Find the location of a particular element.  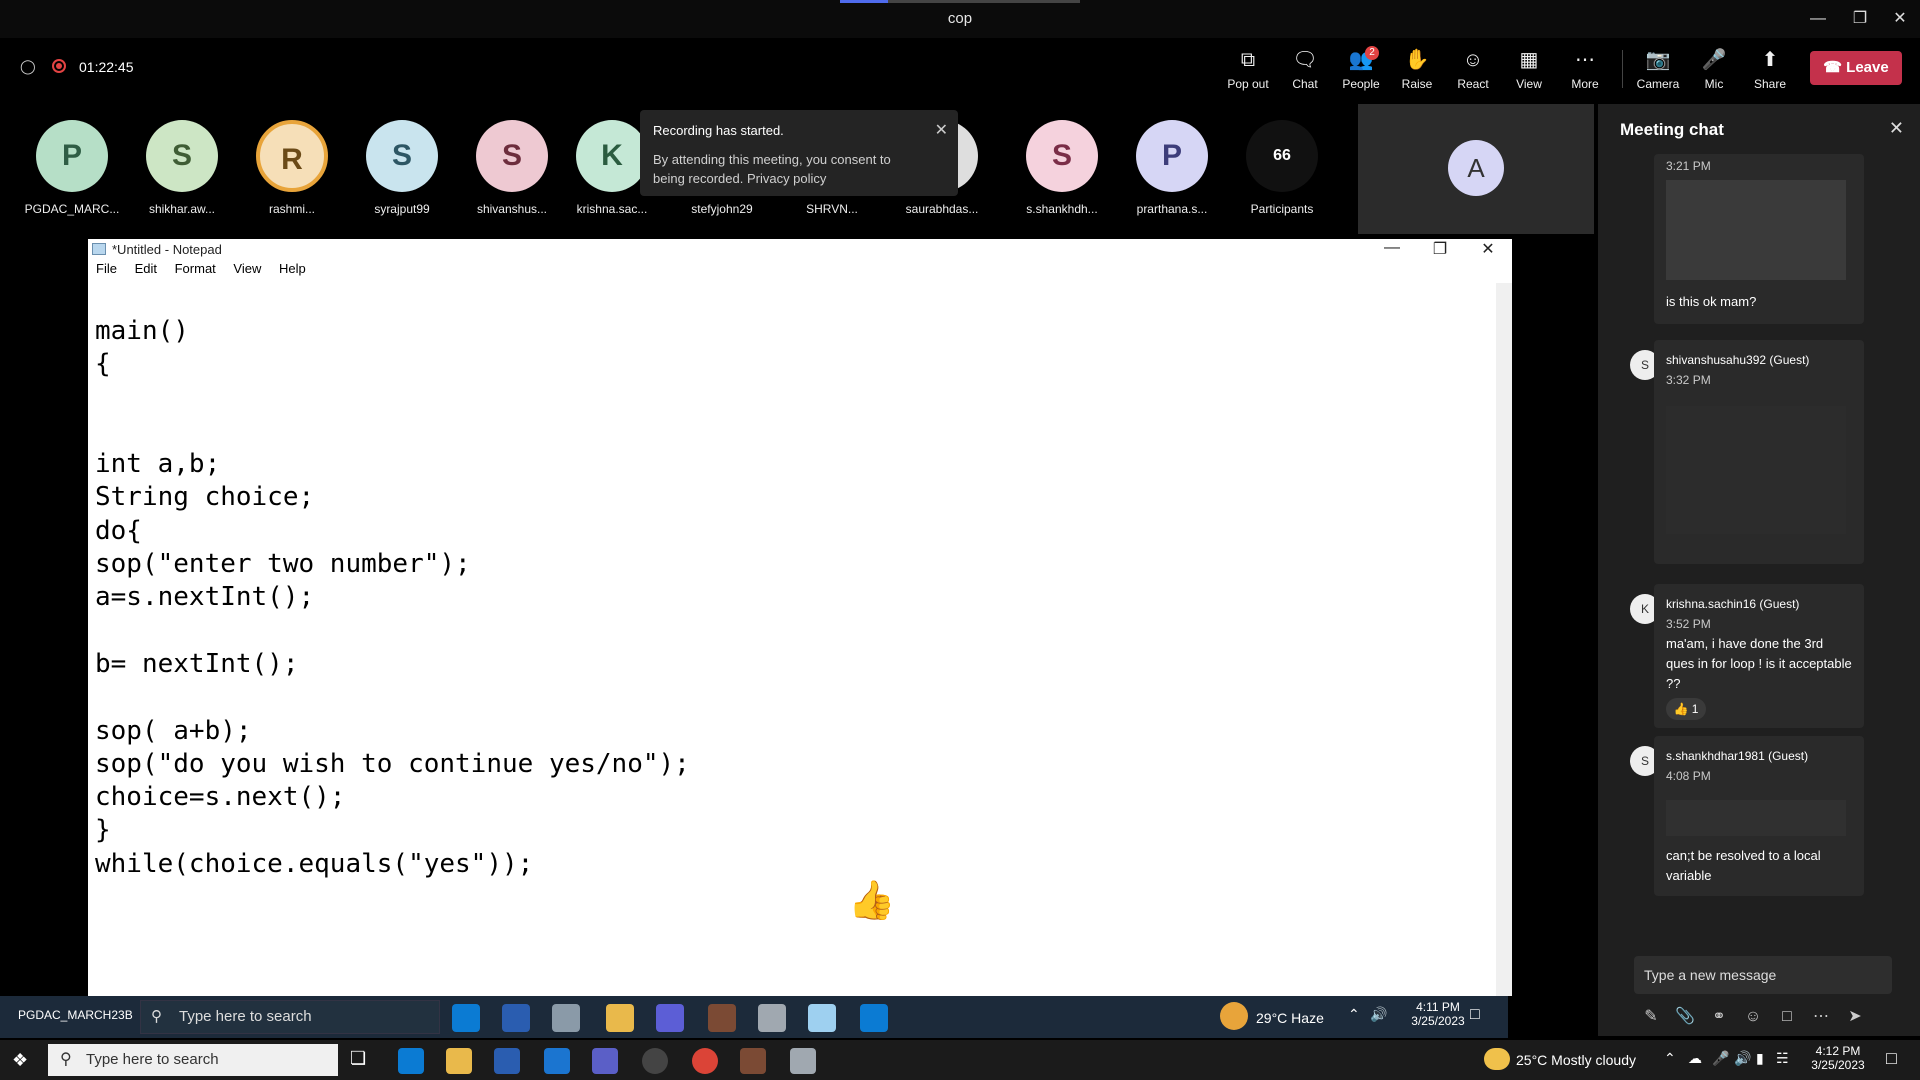

format-icon: ✎ is located at coordinates (1651, 1016).